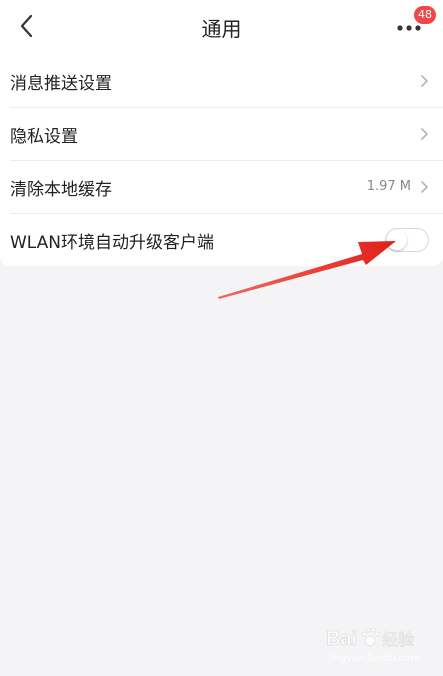  Describe the element at coordinates (44, 137) in the screenshot. I see `settings-item-label: 隐私设置` at that location.